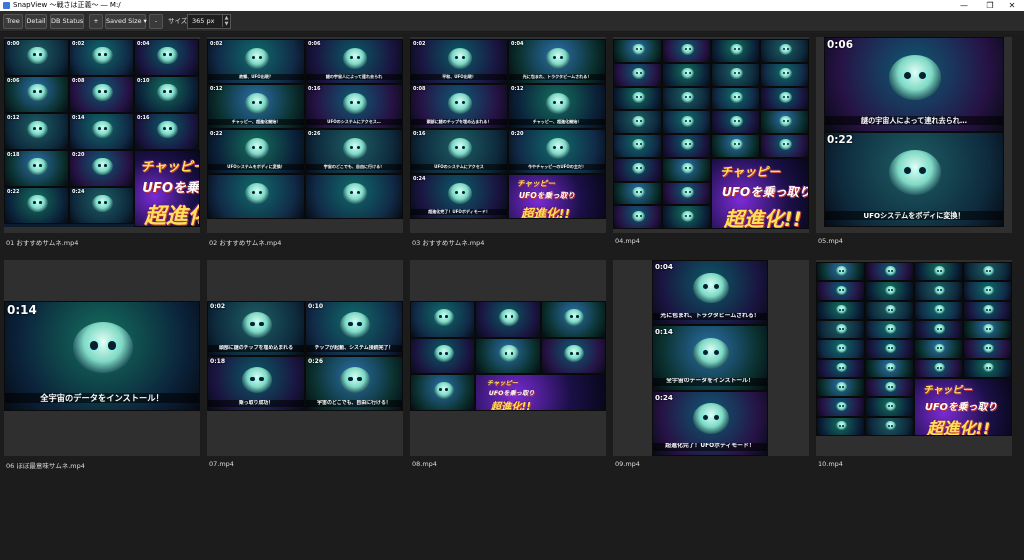 The image size is (1024, 560). I want to click on zoom-out-button: -, so click(156, 21).